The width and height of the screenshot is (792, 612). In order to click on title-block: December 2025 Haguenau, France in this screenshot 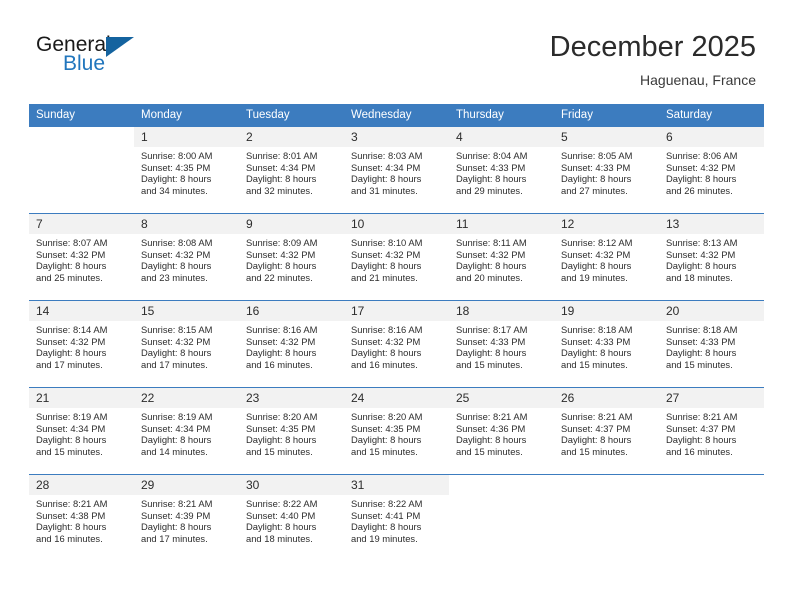, I will do `click(653, 60)`.